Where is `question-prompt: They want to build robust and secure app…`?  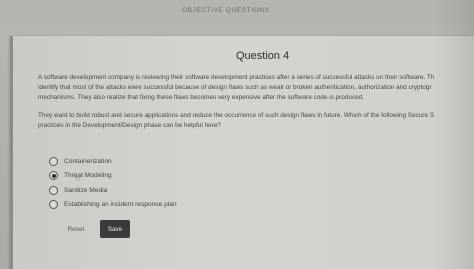
question-prompt: They want to build robust and secure app… is located at coordinates (256, 121).